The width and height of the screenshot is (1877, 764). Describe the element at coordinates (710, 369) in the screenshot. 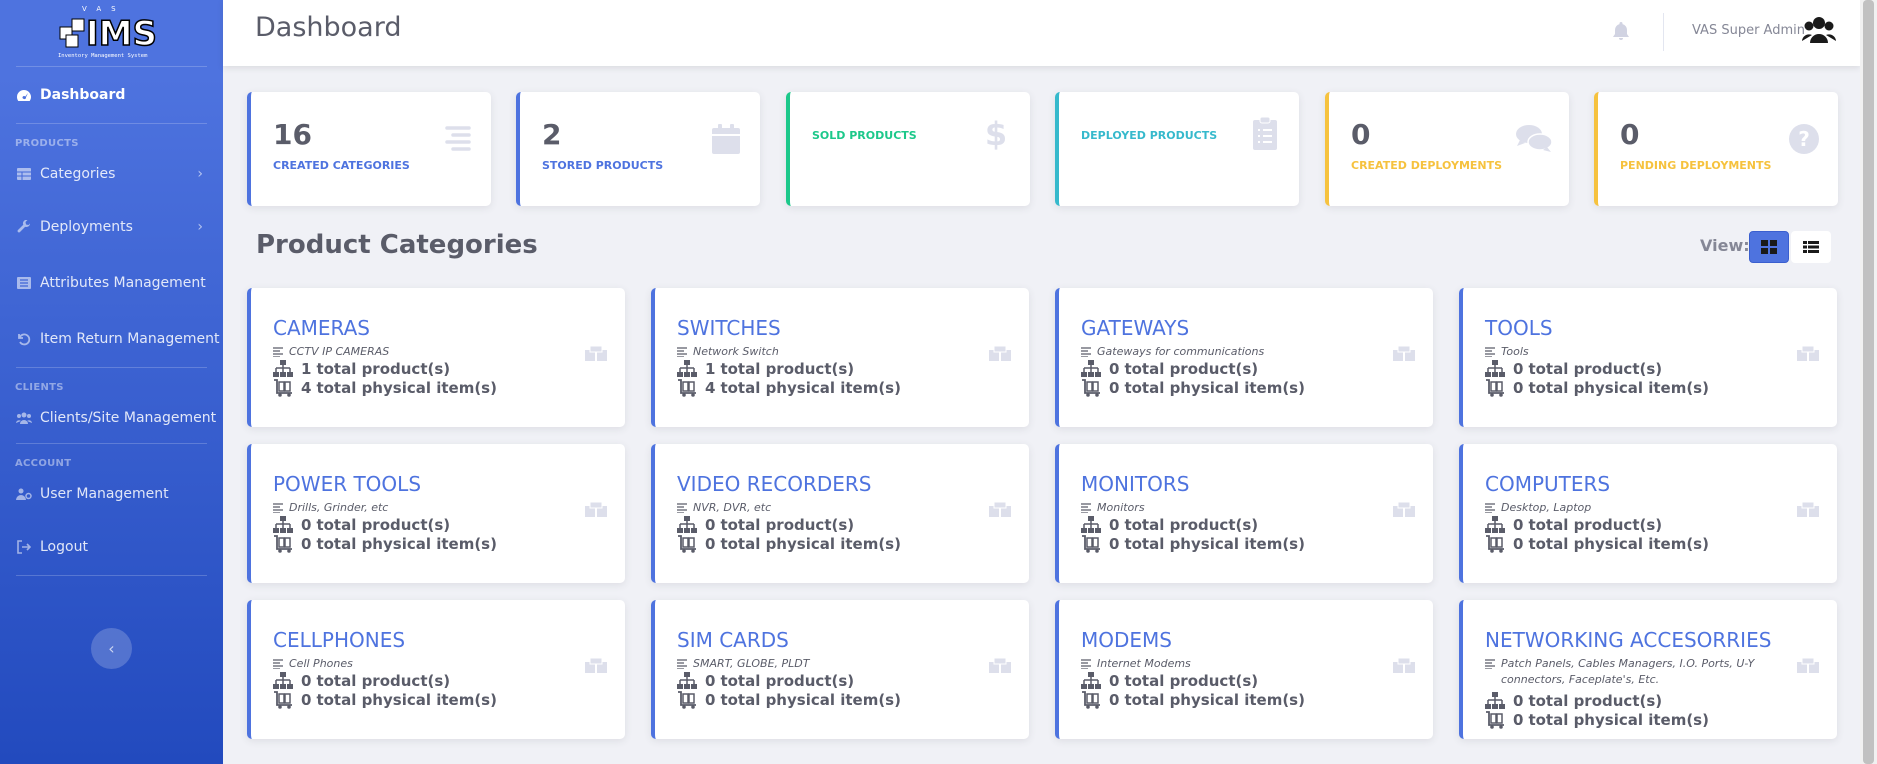

I see `product-count-value: 1` at that location.